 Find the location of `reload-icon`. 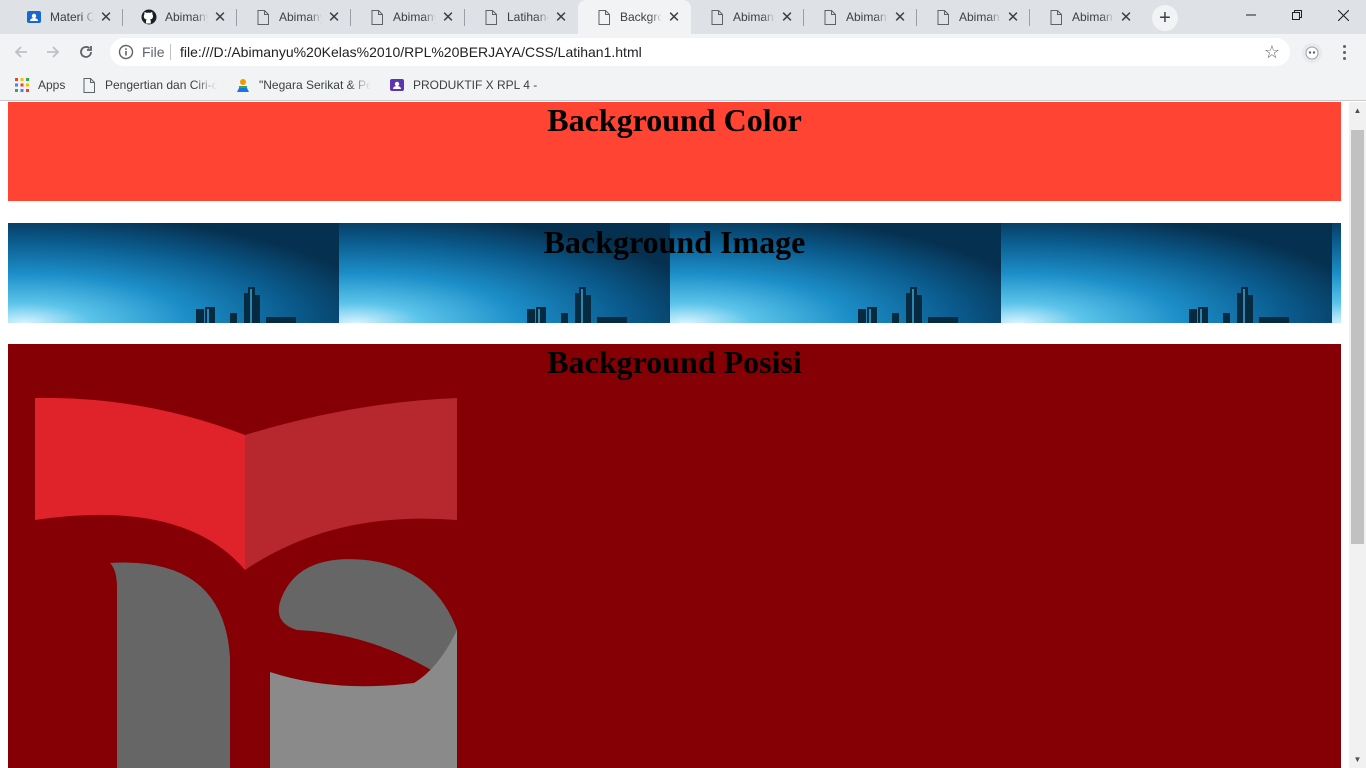

reload-icon is located at coordinates (86, 52).